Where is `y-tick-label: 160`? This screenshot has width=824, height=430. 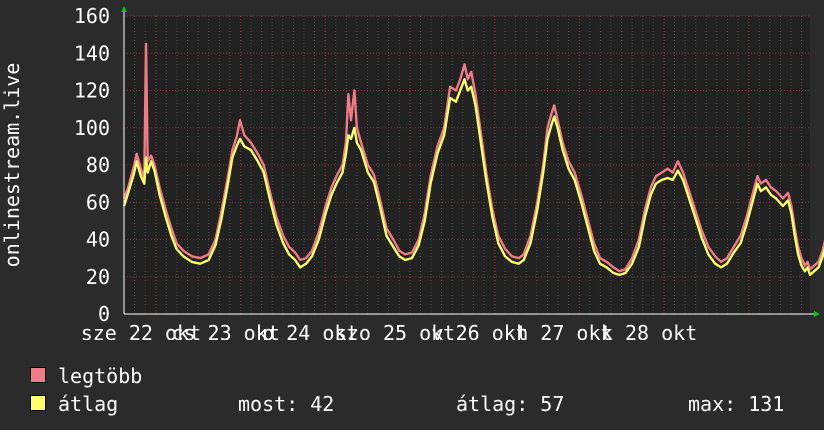
y-tick-label: 160 is located at coordinates (92, 16).